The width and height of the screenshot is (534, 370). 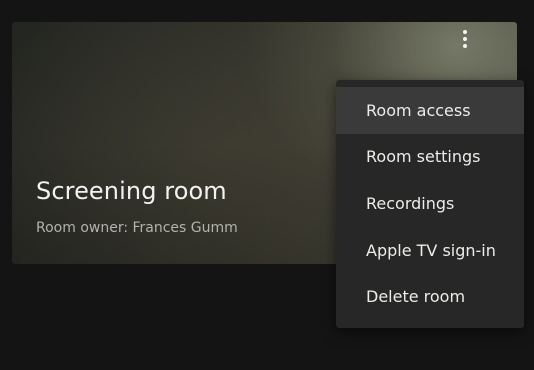 What do you see at coordinates (131, 191) in the screenshot?
I see `room-title: Screening room` at bounding box center [131, 191].